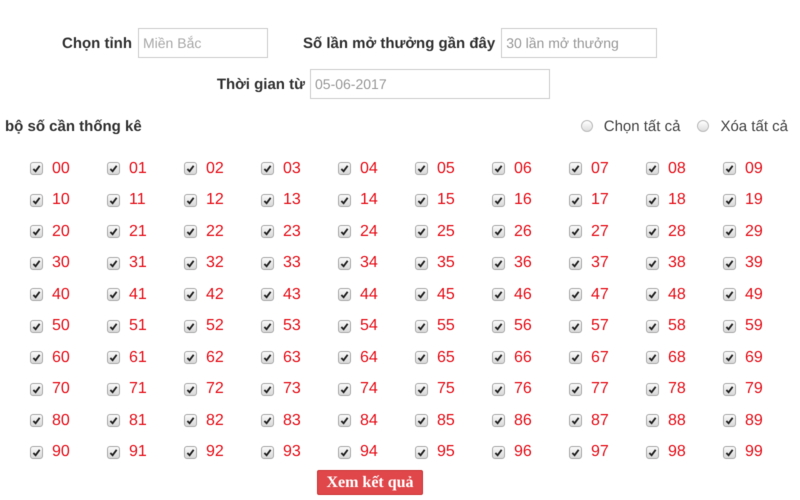 The image size is (800, 500). I want to click on input-field: 05-06-2017, so click(430, 84).